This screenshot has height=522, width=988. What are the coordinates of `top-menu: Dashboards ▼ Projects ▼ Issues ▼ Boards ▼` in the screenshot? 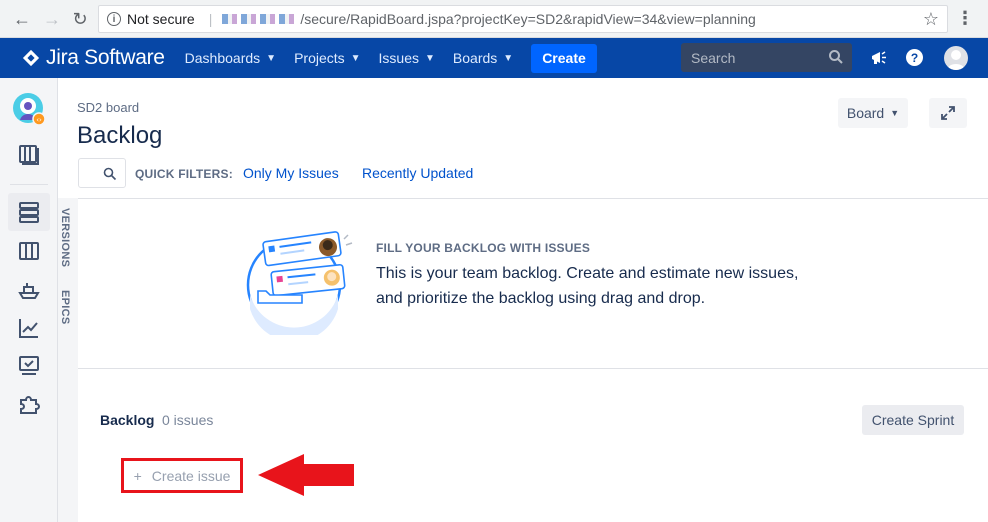 It's located at (358, 58).